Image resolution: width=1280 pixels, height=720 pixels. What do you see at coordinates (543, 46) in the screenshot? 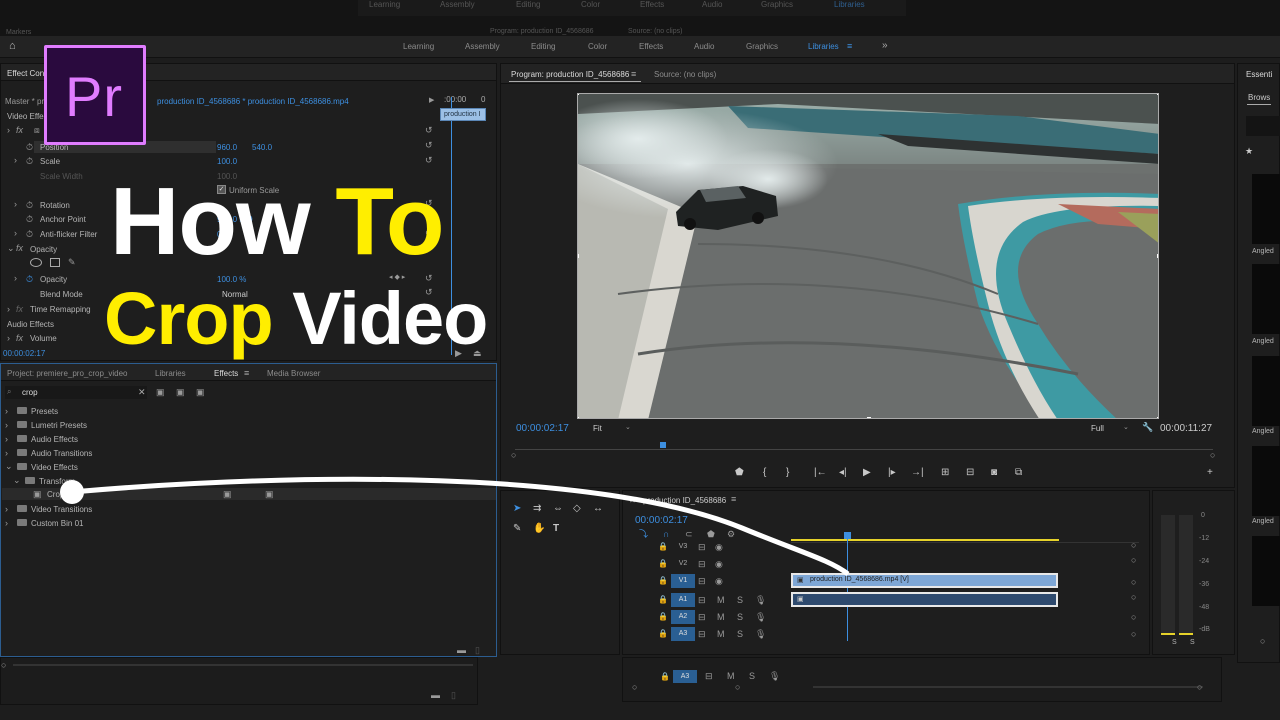
I see `workspace-tab-editing: Editing` at bounding box center [543, 46].